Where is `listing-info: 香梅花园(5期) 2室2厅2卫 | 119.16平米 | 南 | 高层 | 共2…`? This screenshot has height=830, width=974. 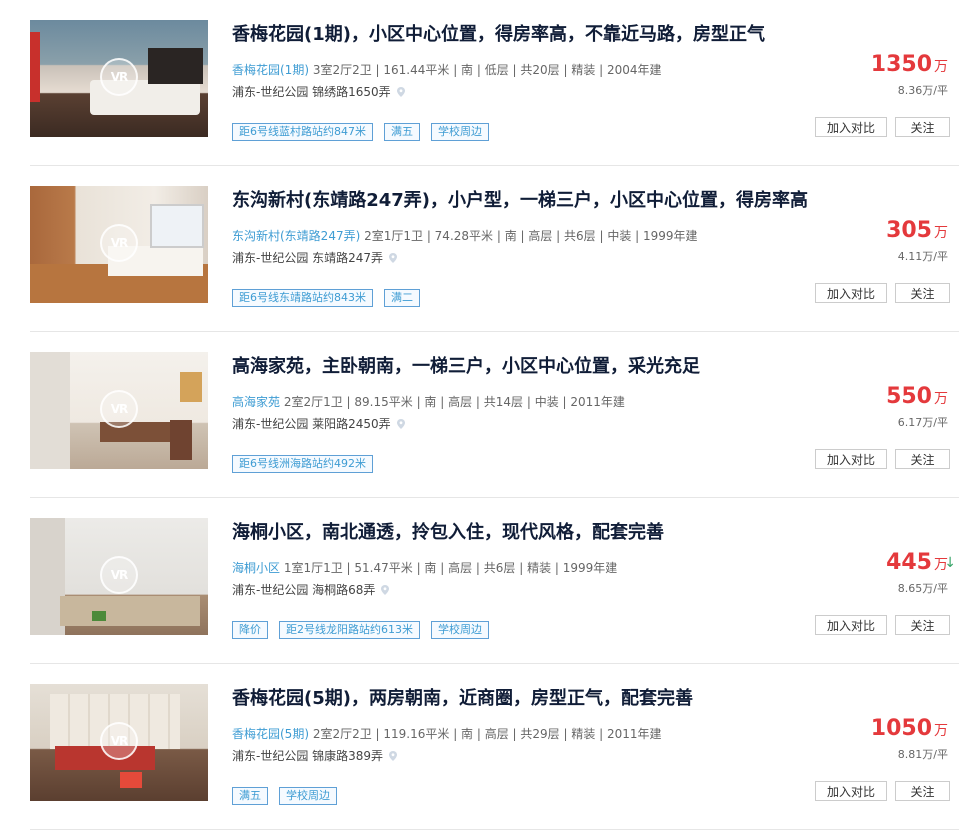
listing-info: 香梅花园(5期) 2室2厅2卫 | 119.16平米 | 南 | 高层 | 共2… is located at coordinates (447, 733).